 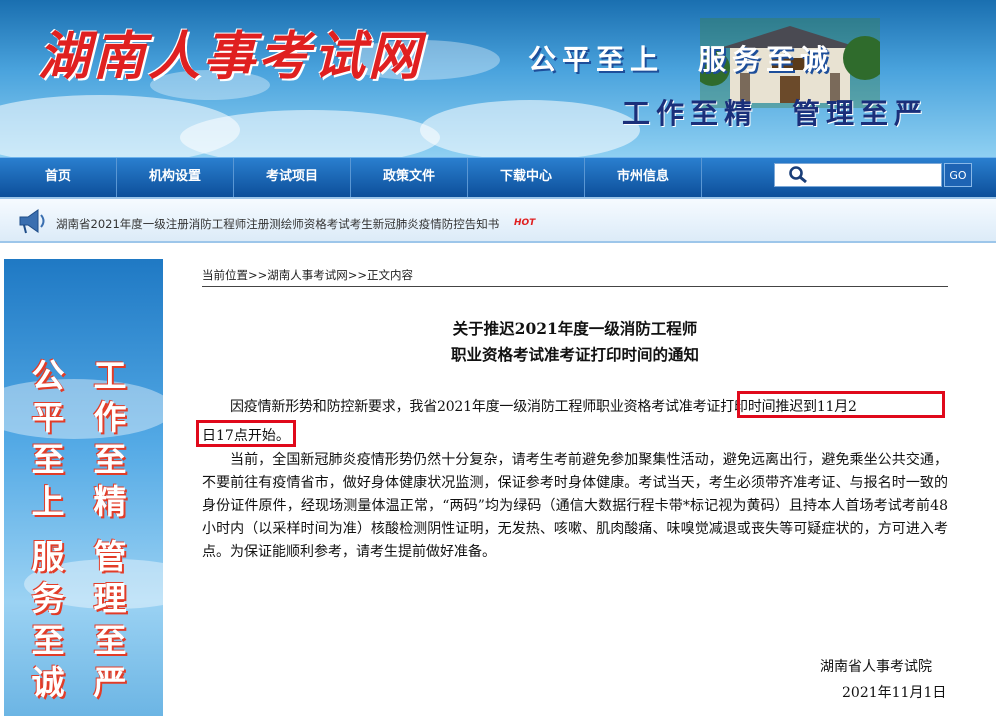 What do you see at coordinates (58, 178) in the screenshot?
I see `nav-item-home: 首页` at bounding box center [58, 178].